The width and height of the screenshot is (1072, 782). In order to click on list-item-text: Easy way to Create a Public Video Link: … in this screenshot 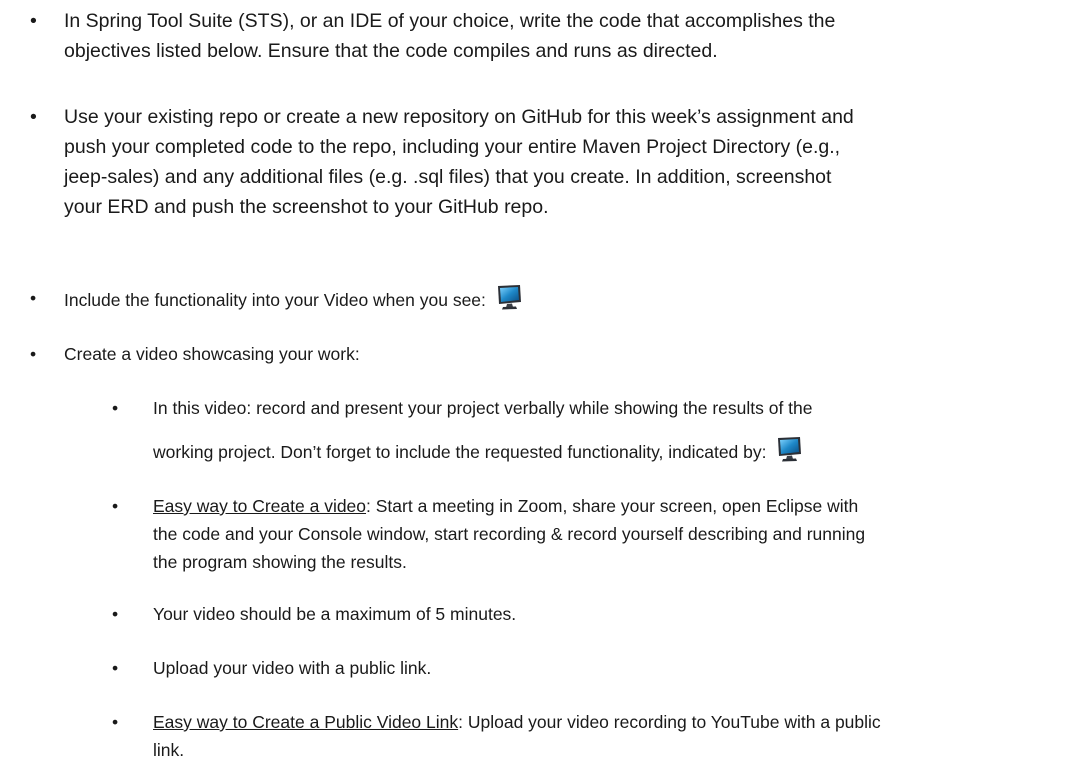, I will do `click(517, 736)`.